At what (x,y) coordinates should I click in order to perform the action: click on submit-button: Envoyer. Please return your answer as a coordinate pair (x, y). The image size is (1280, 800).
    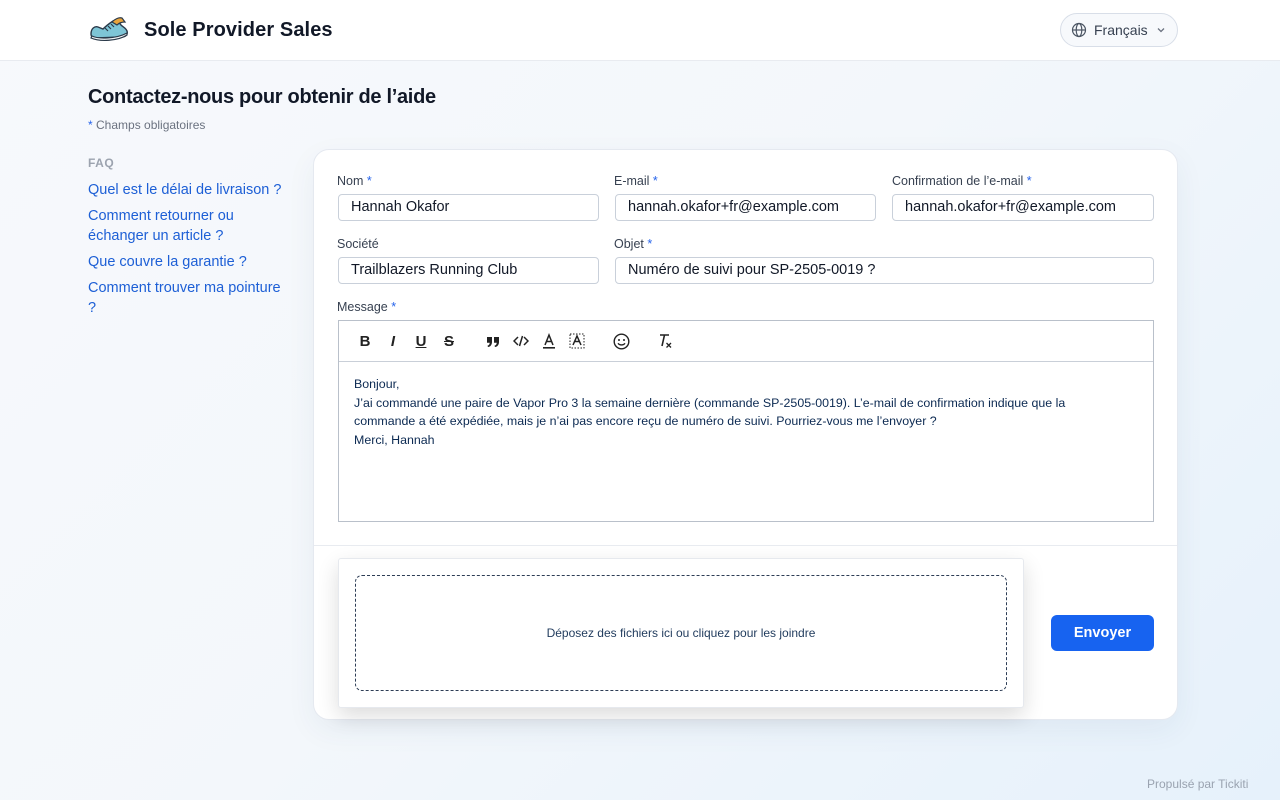
    Looking at the image, I should click on (1102, 633).